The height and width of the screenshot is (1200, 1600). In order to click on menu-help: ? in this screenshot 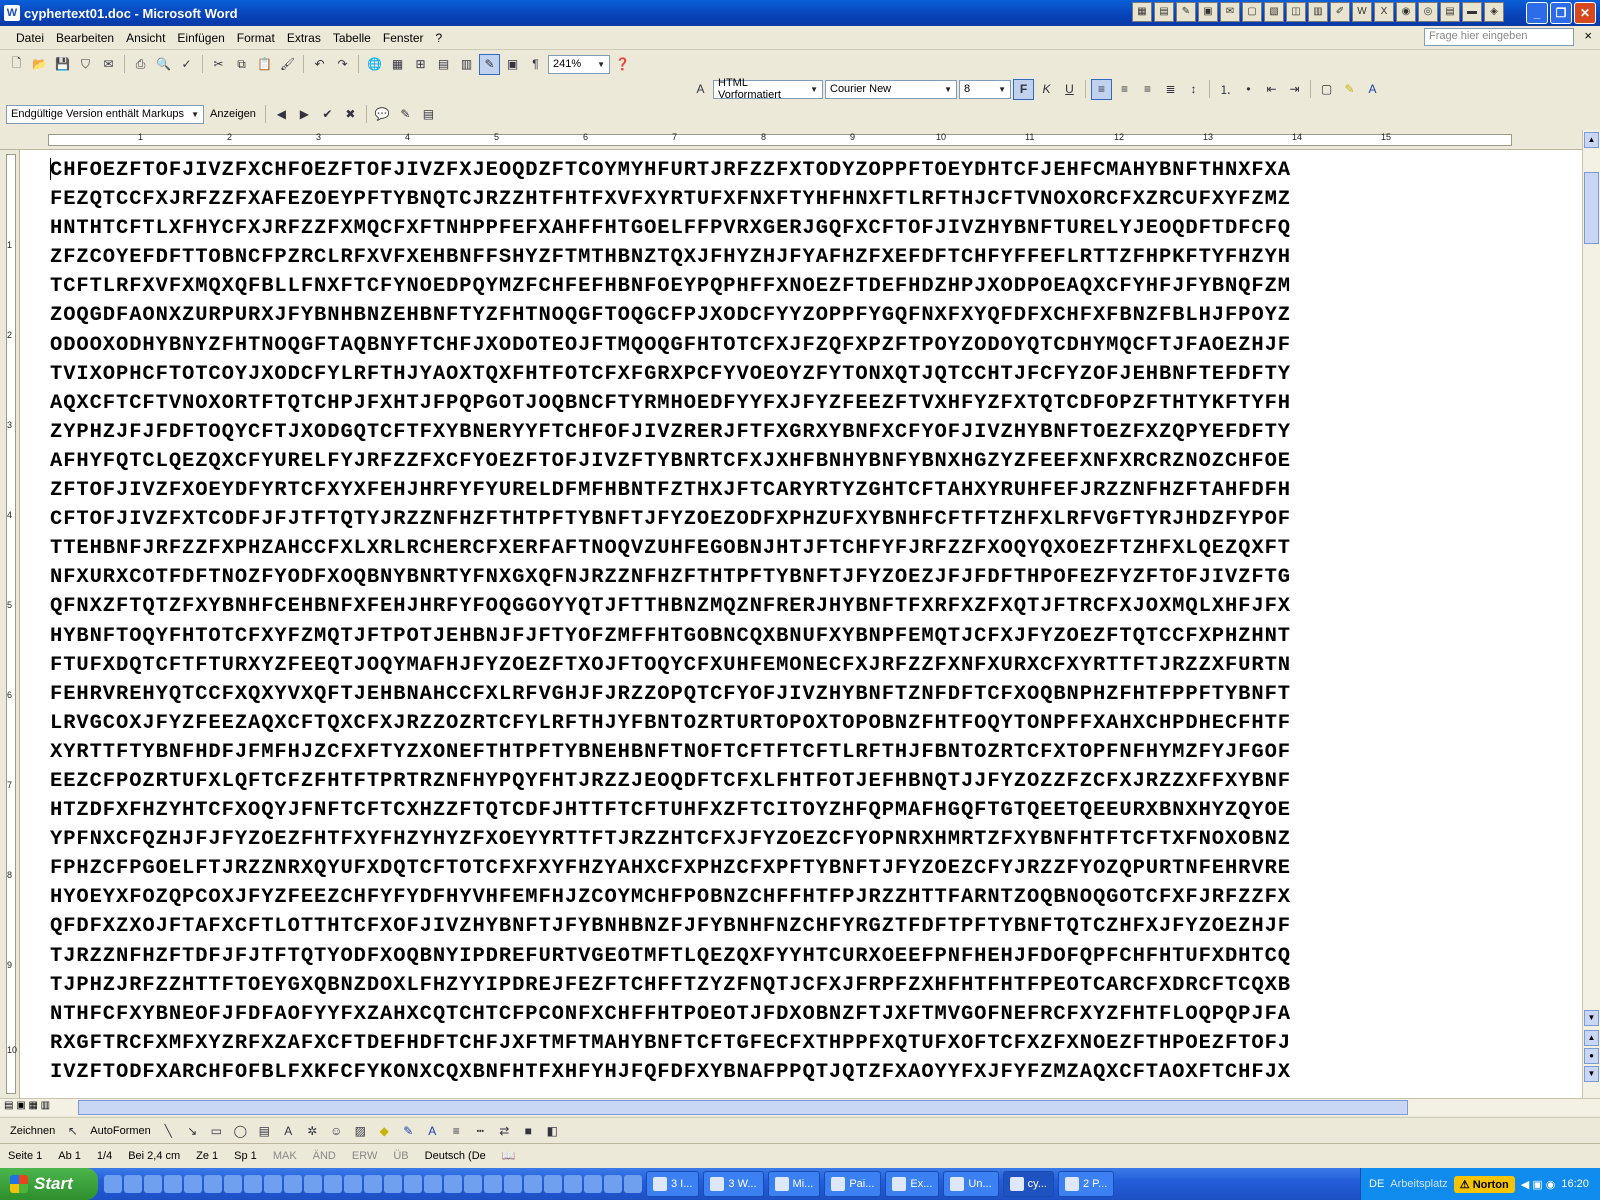, I will do `click(439, 38)`.